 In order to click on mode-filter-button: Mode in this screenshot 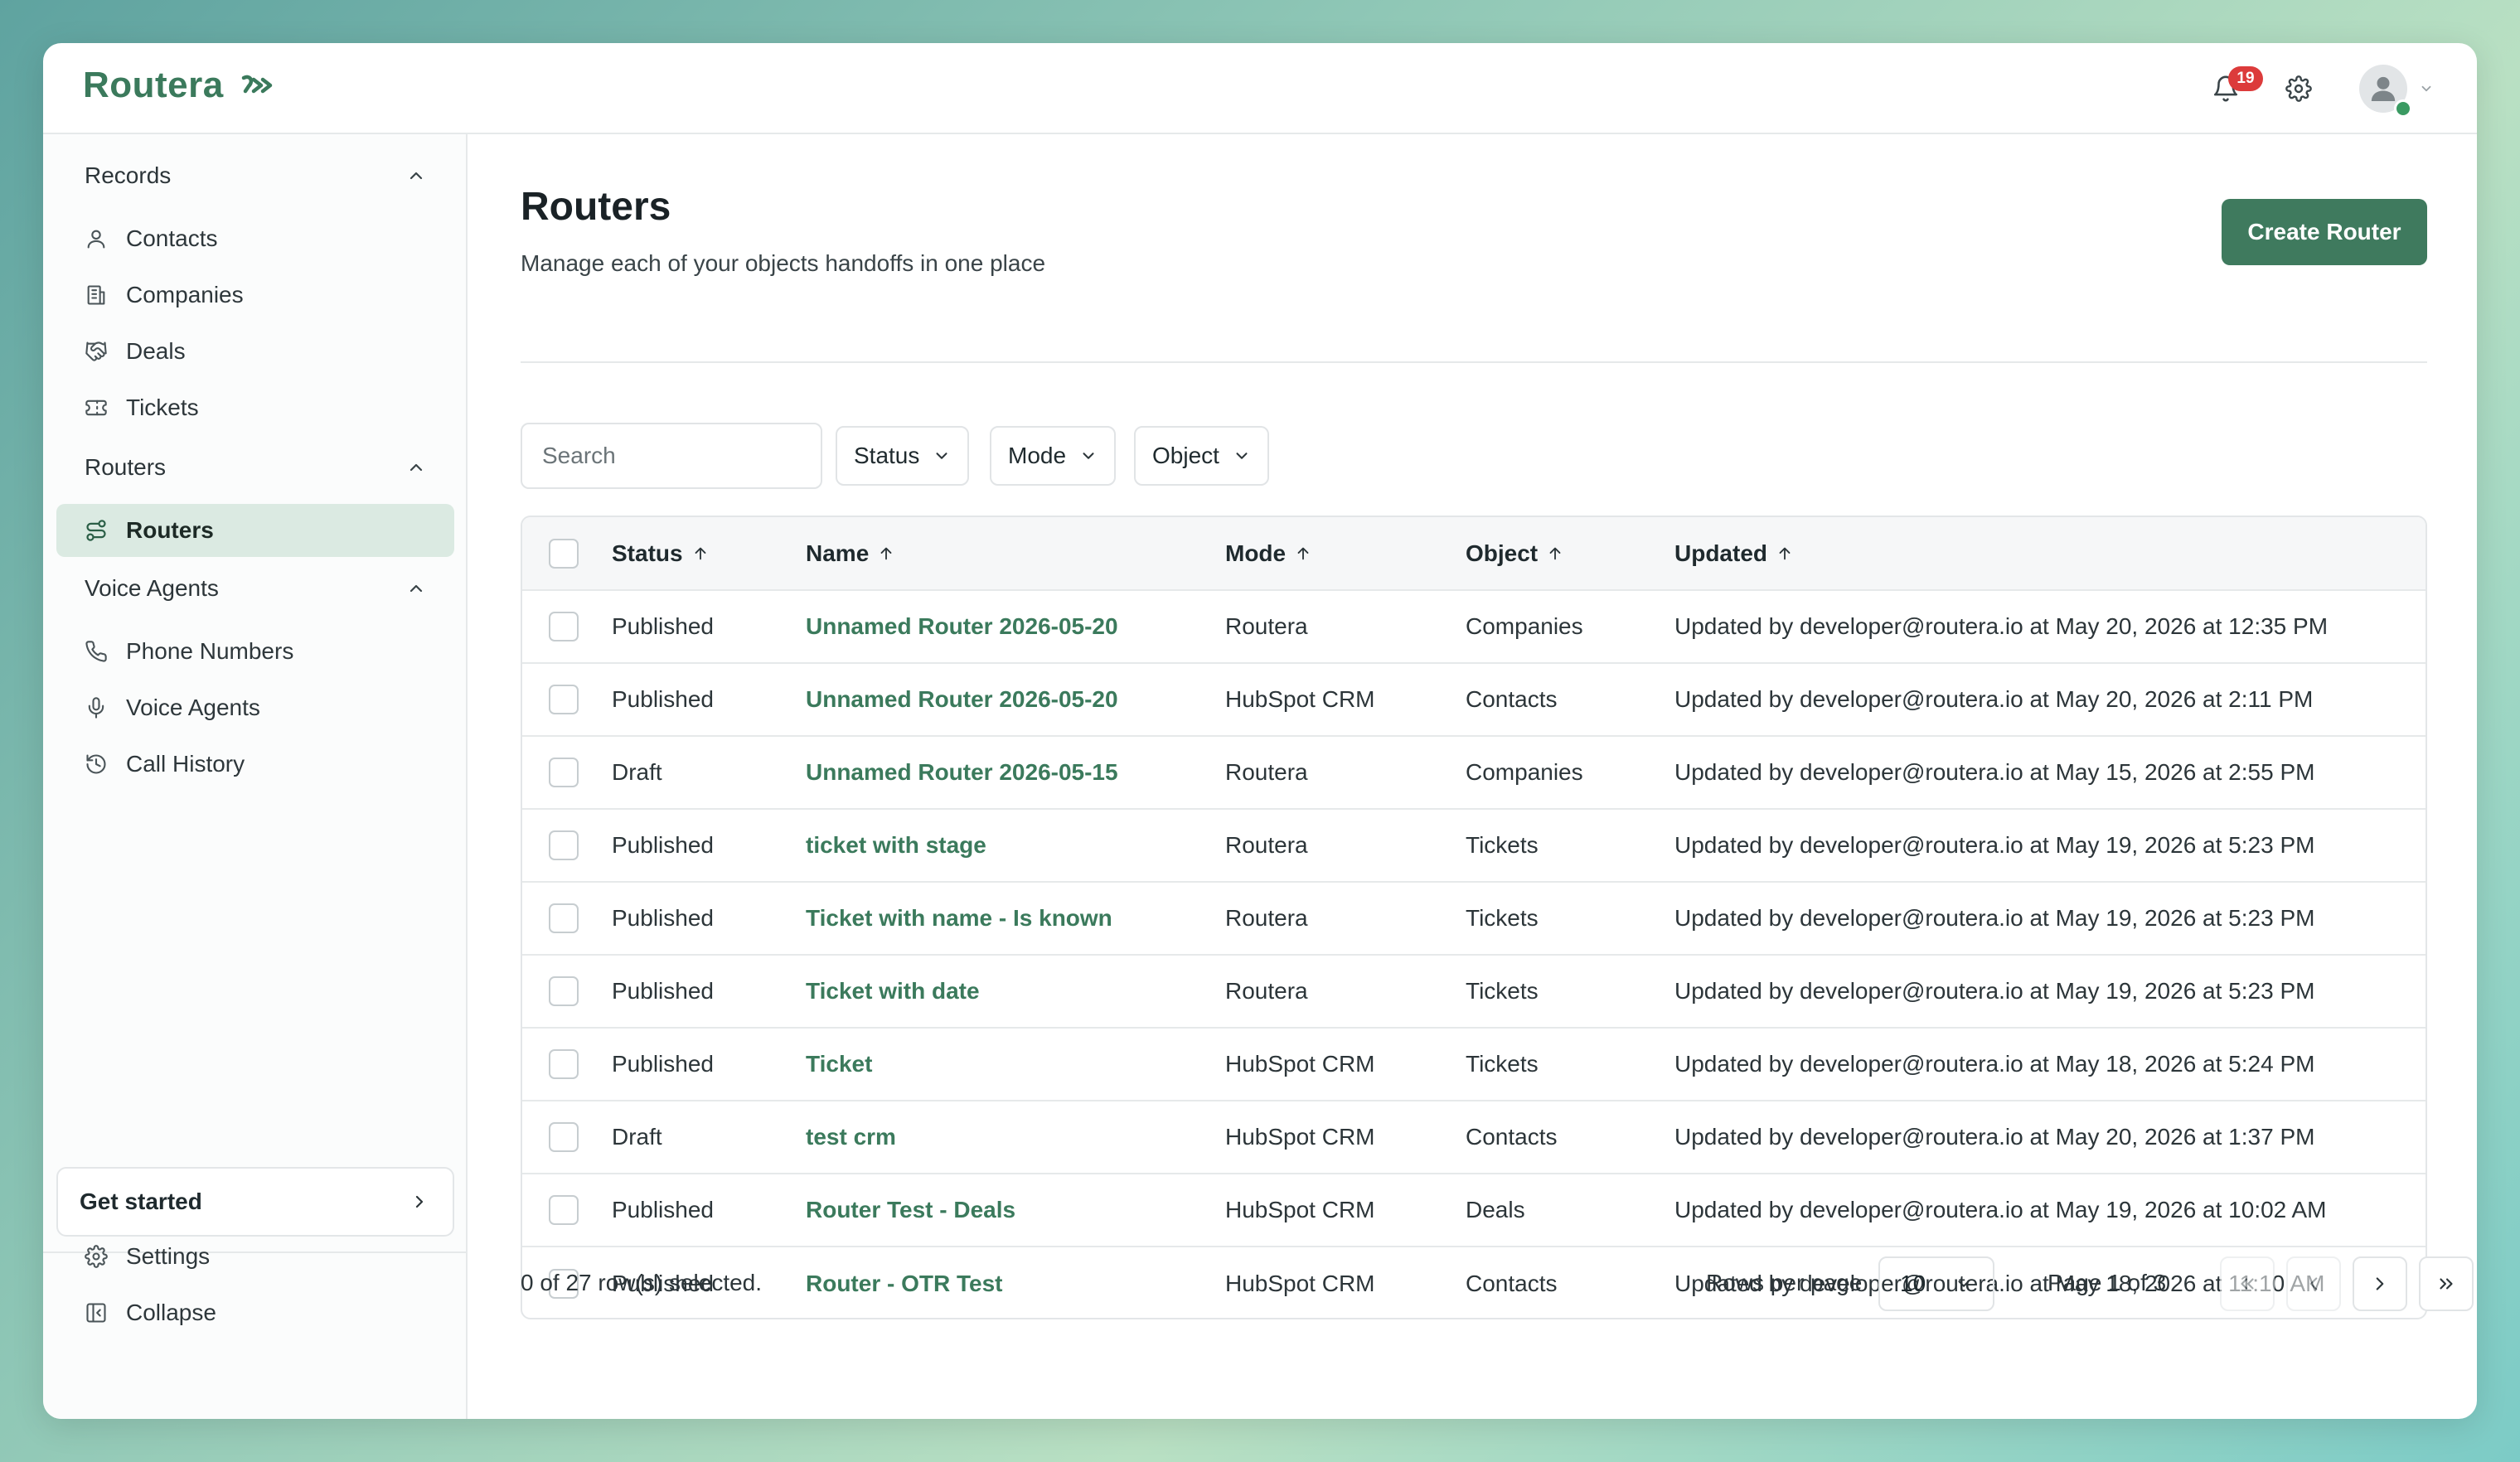, I will do `click(1053, 456)`.